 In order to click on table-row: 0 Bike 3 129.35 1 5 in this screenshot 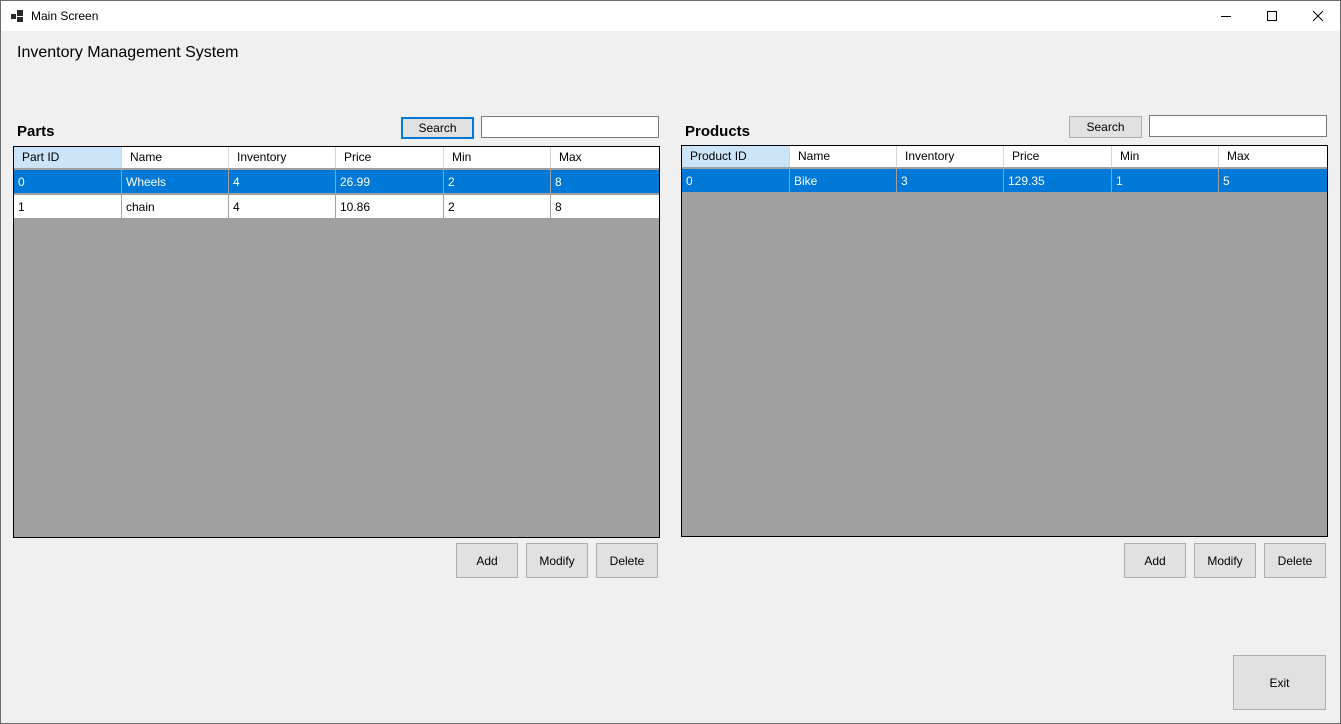, I will do `click(1004, 181)`.